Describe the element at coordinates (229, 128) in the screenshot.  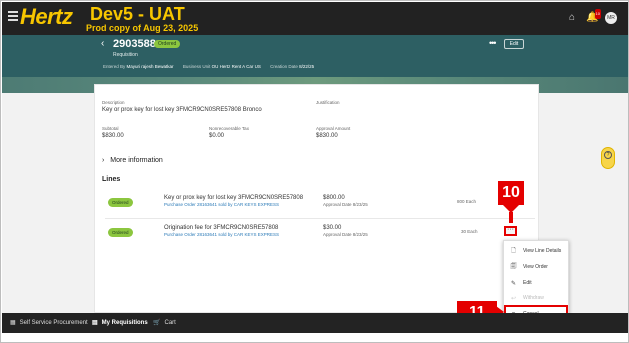
I see `nonrecoverable-tax-label: Nonrecoverable Tax` at that location.